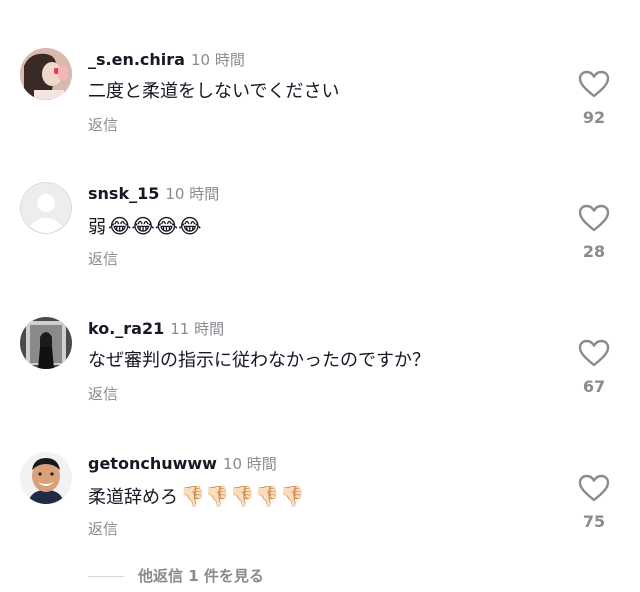 The height and width of the screenshot is (592, 640). I want to click on view-more-replies-button: 他返信 1 件を見る, so click(176, 576).